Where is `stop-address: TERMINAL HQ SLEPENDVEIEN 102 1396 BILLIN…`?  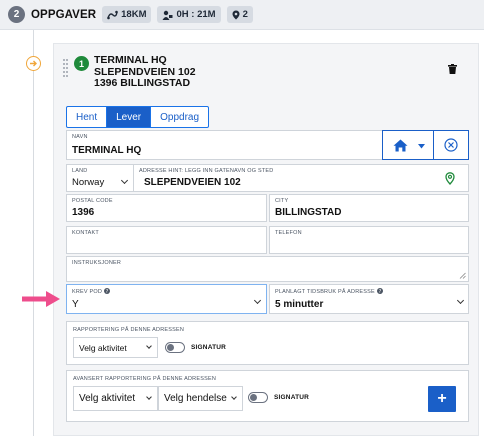
stop-address: TERMINAL HQ SLEPENDVEIEN 102 1396 BILLIN… is located at coordinates (145, 72).